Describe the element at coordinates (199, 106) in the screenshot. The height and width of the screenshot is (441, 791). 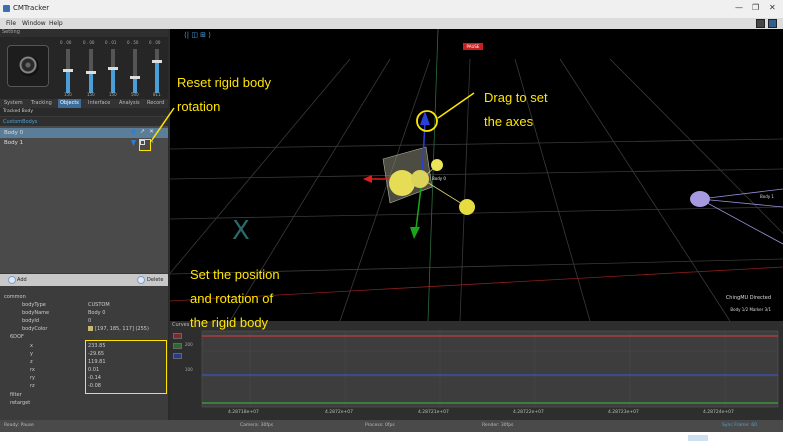
I see `annotation-line: rotation` at that location.